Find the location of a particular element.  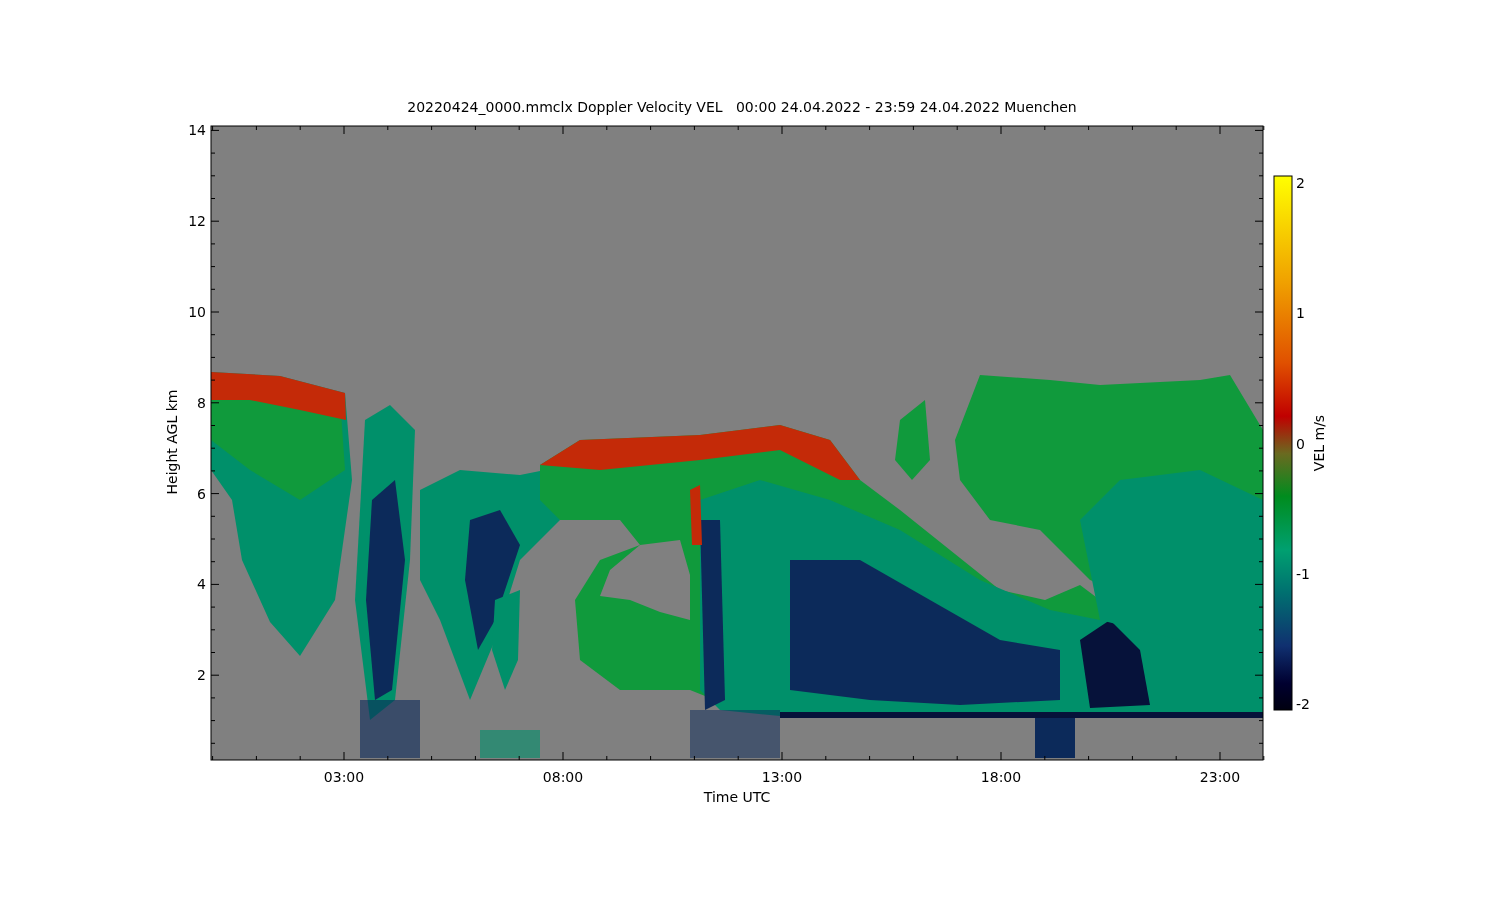

x-tick-label: 18:00 is located at coordinates (1001, 777).